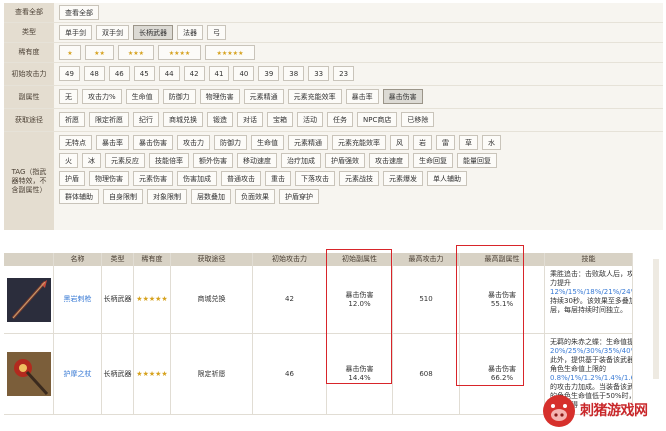  Describe the element at coordinates (153, 142) in the screenshot. I see `filter-chip-tag: 暴击伤害` at that location.